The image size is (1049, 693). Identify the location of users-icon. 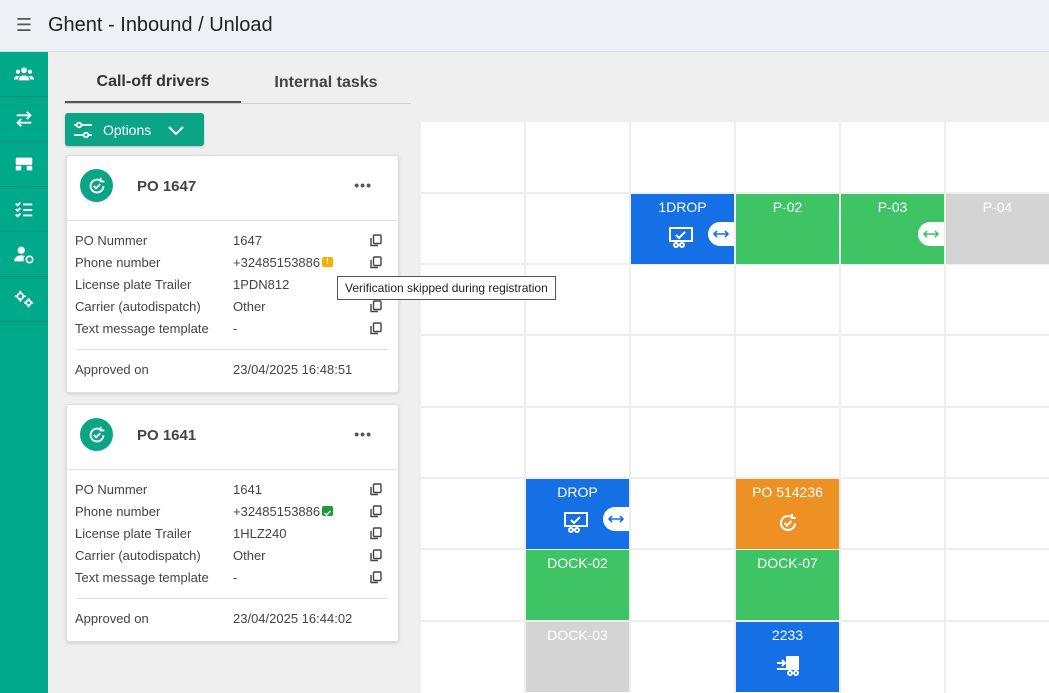
(24, 74).